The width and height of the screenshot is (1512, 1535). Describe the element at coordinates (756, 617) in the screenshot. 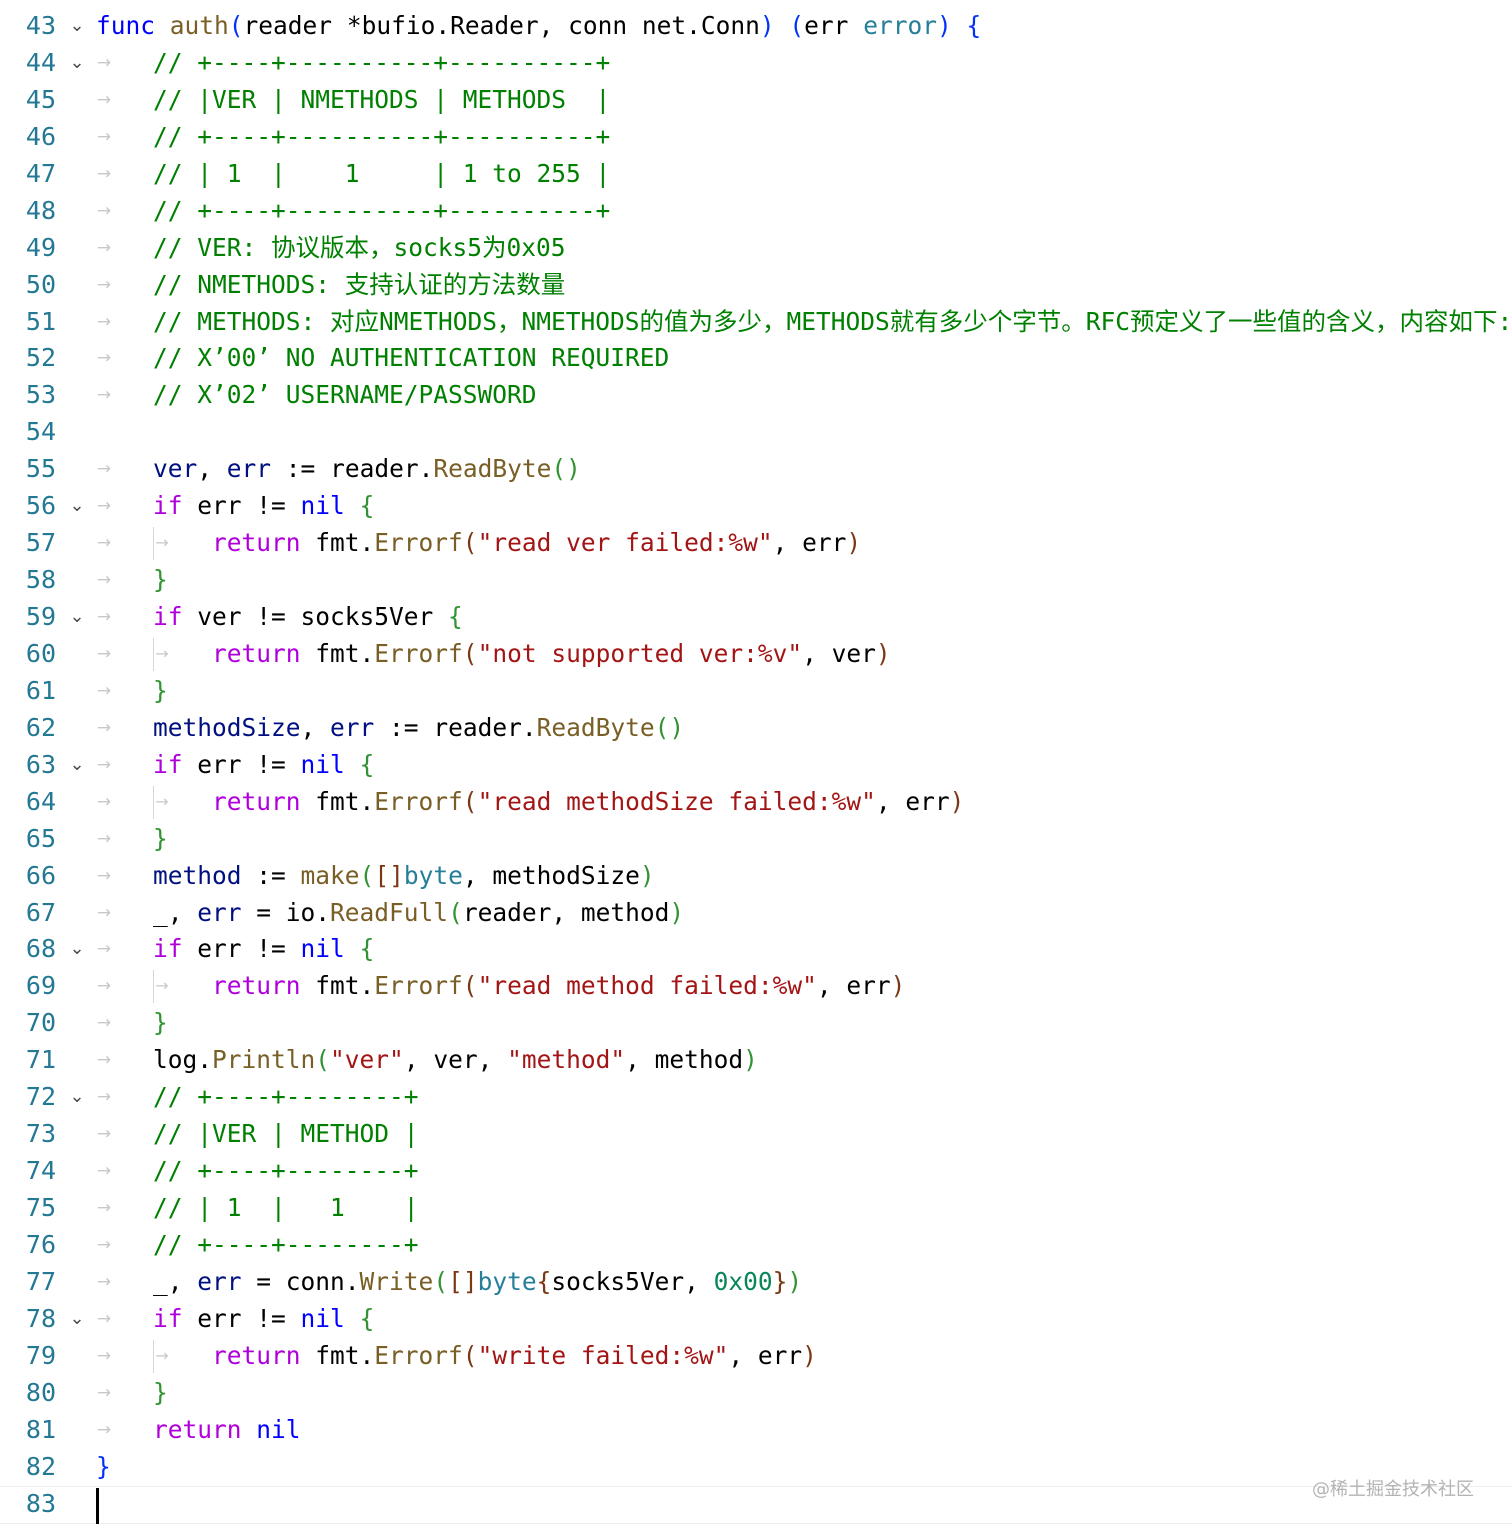

I see `code-line: 59 ⌄ → if ver != socks5Ver {` at that location.